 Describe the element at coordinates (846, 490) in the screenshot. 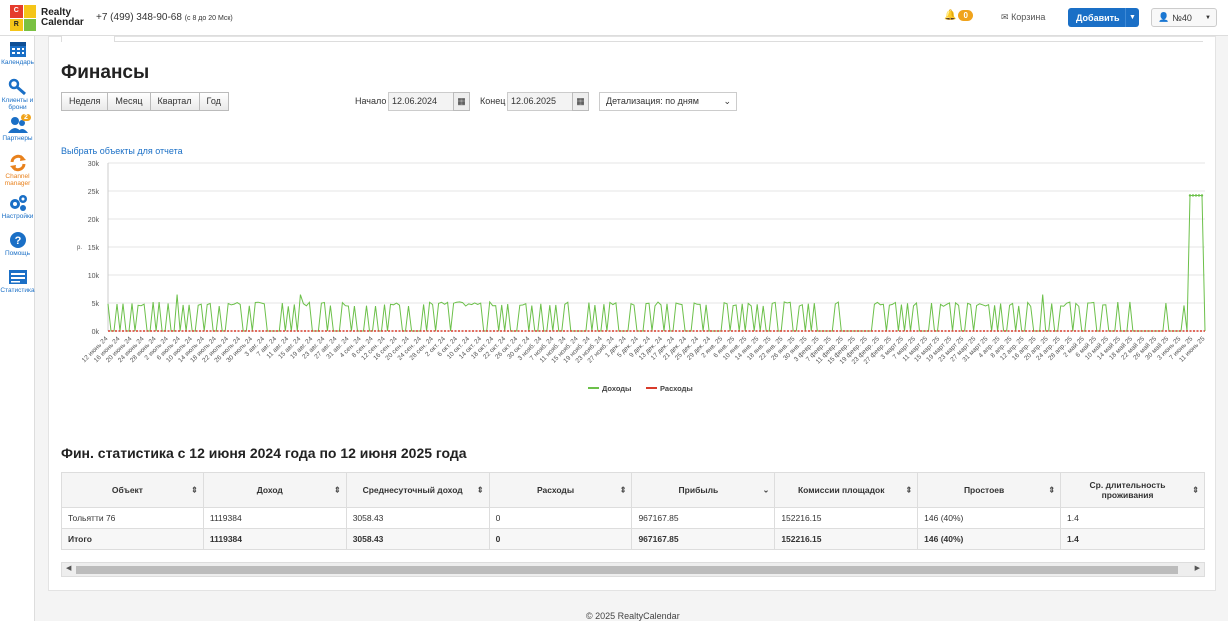

I see `col-commission: Комиссии площадок ⇕` at that location.